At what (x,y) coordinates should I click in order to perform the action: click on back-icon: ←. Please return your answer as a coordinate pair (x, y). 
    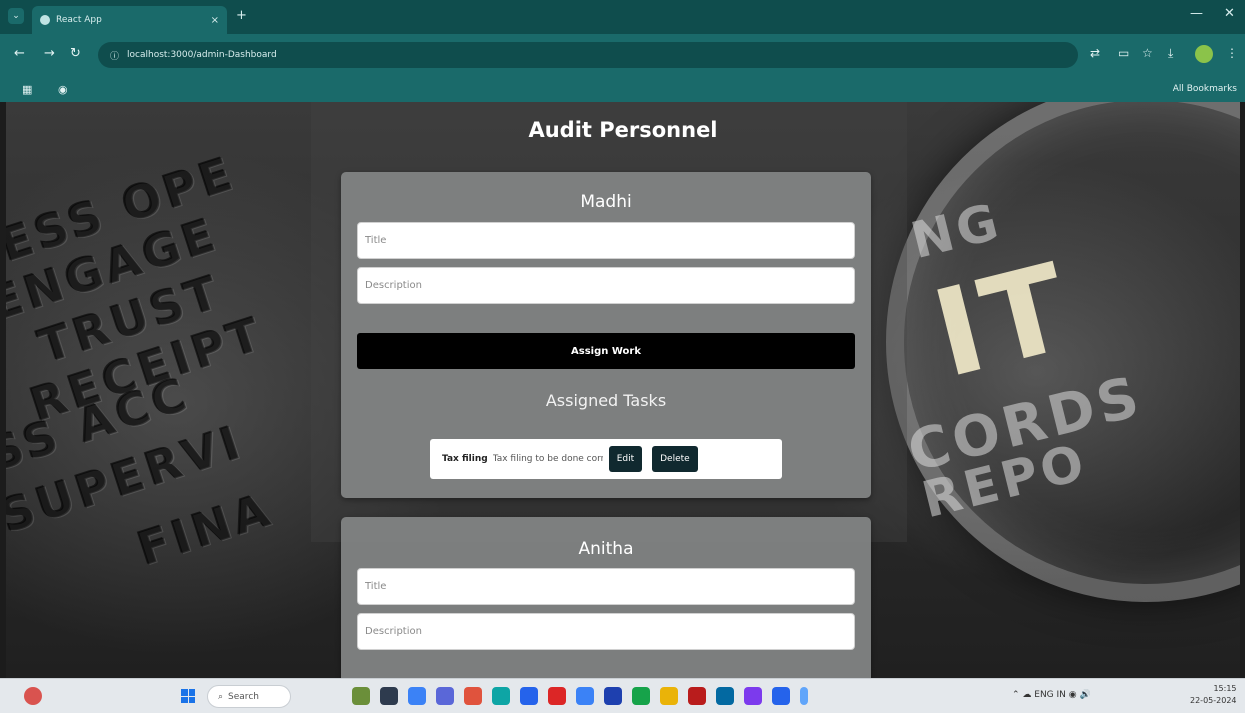
    Looking at the image, I should click on (19, 53).